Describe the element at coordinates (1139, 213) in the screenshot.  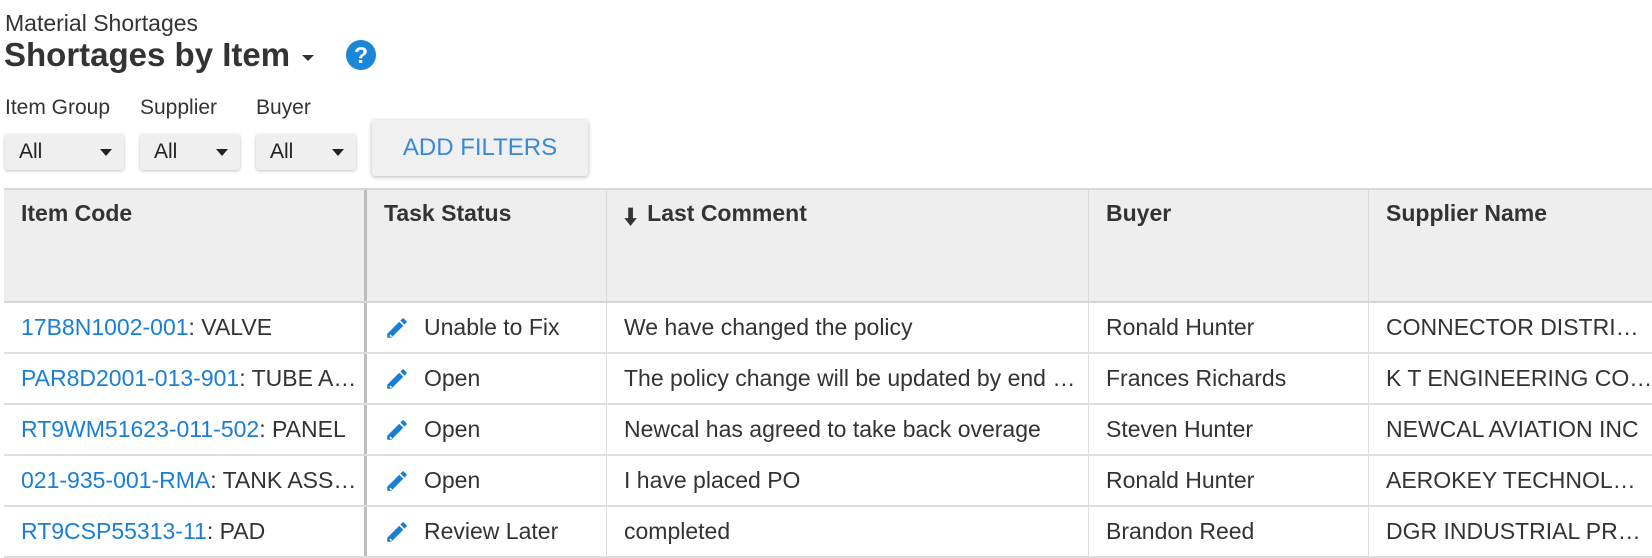
I see `column-header-label: Buyer` at that location.